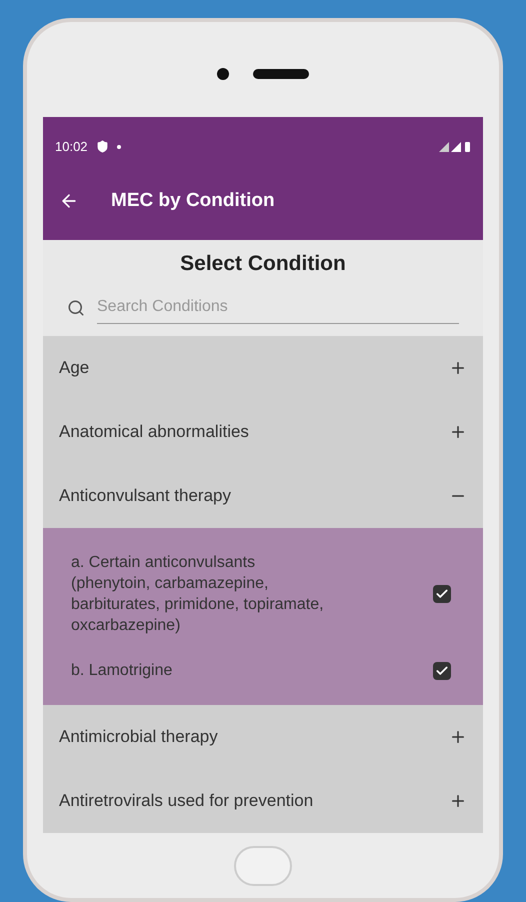  What do you see at coordinates (263, 368) in the screenshot?
I see `condition-row: Age` at bounding box center [263, 368].